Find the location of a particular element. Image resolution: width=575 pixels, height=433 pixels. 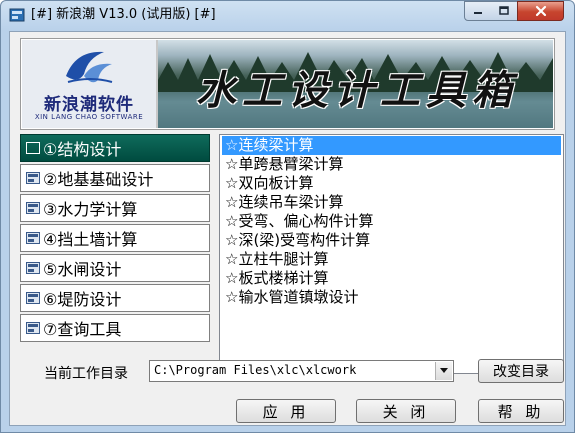

maximize-button is located at coordinates (504, 11).